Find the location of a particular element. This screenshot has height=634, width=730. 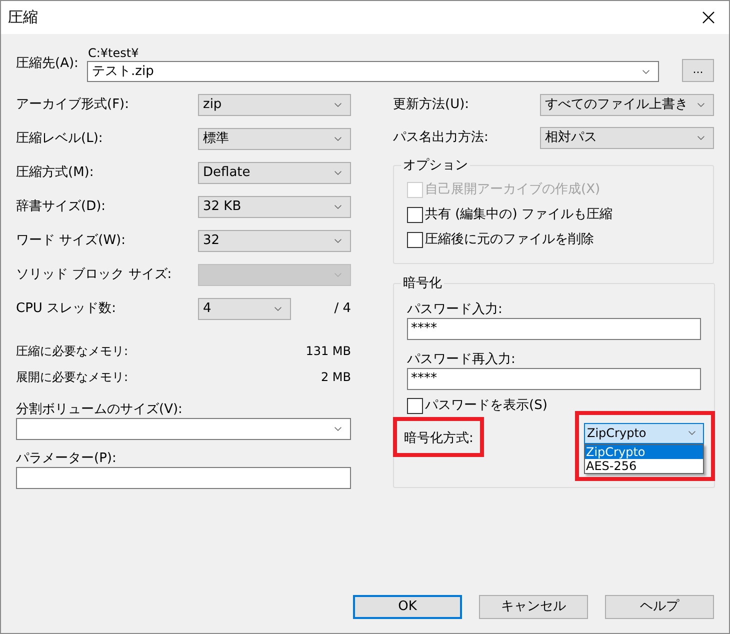

password-field: **** is located at coordinates (554, 329).